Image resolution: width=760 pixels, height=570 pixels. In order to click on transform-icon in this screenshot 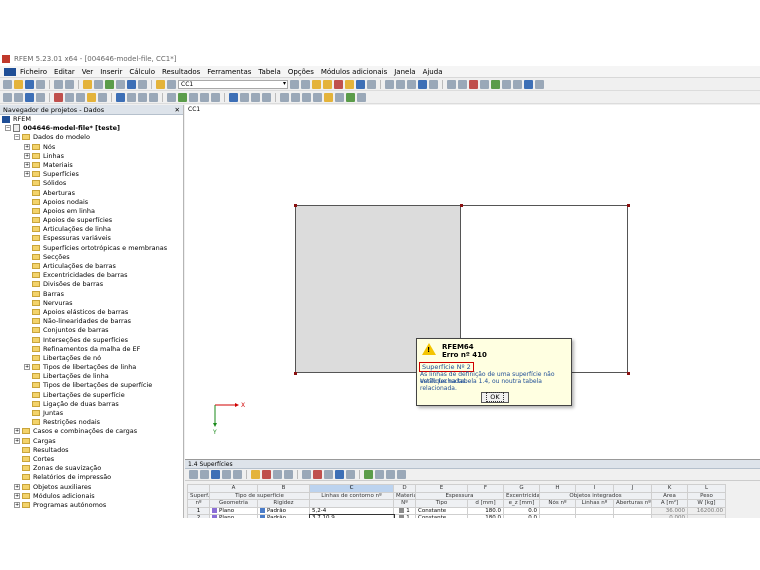, I will do `click(284, 97)`.